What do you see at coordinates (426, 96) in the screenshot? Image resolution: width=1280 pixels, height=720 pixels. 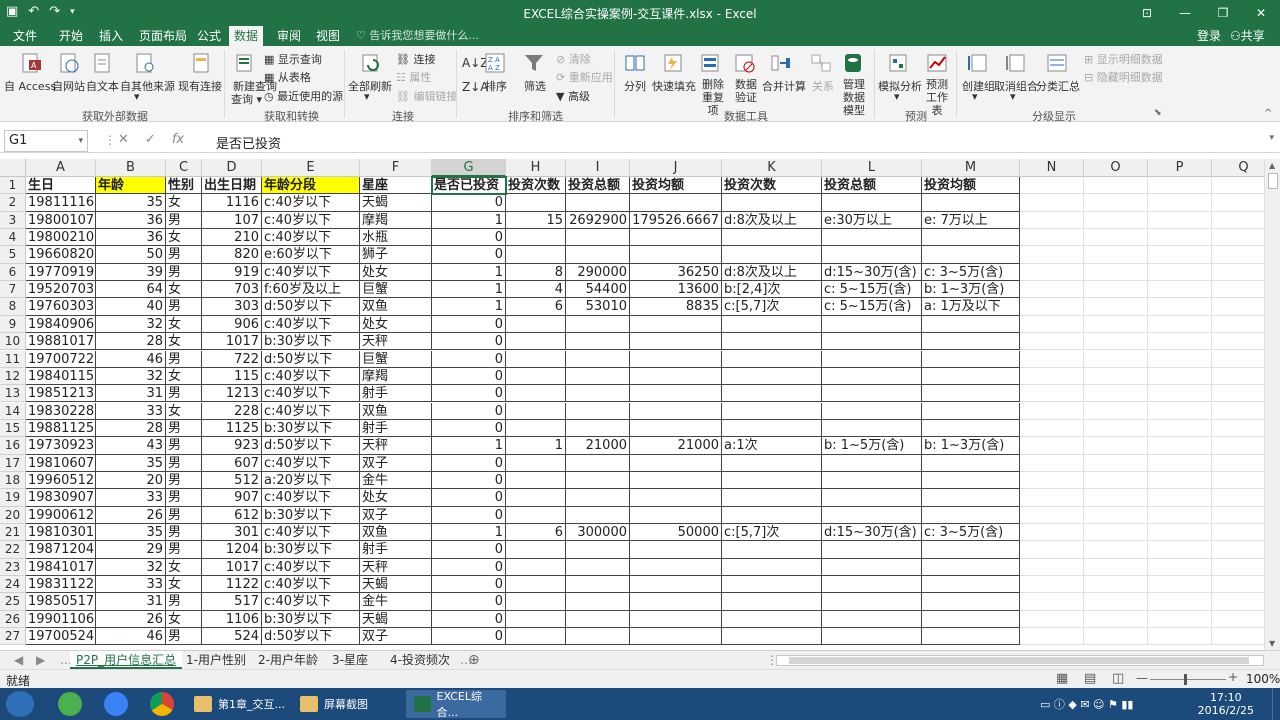 I see `edit-links-button: ⛓ 编辑链接` at bounding box center [426, 96].